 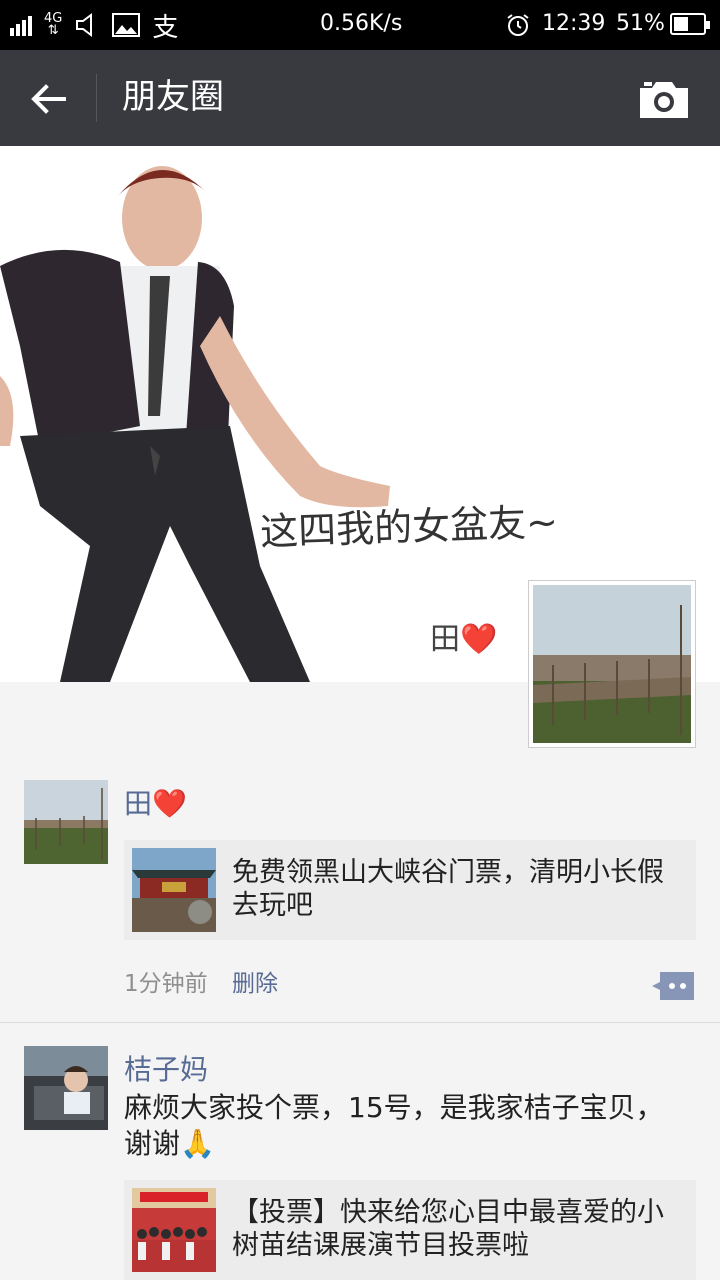 I want to click on post-time: 1分钟前, so click(x=166, y=984).